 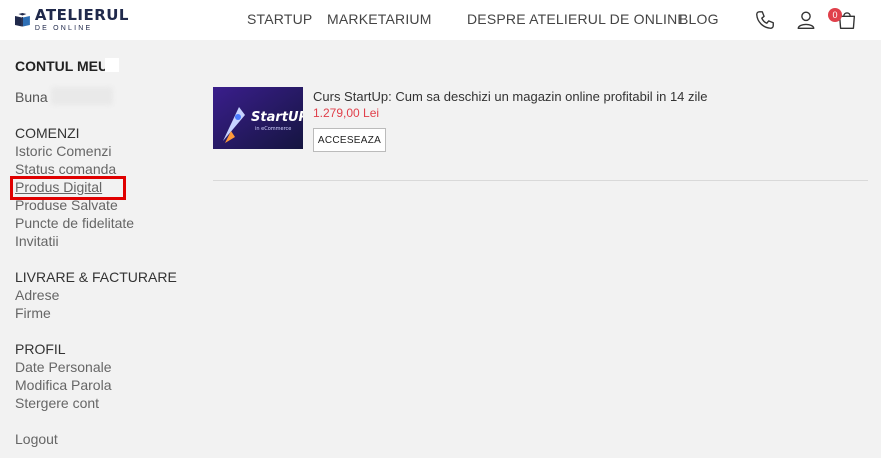 I want to click on book-logo-icon, so click(x=22, y=20).